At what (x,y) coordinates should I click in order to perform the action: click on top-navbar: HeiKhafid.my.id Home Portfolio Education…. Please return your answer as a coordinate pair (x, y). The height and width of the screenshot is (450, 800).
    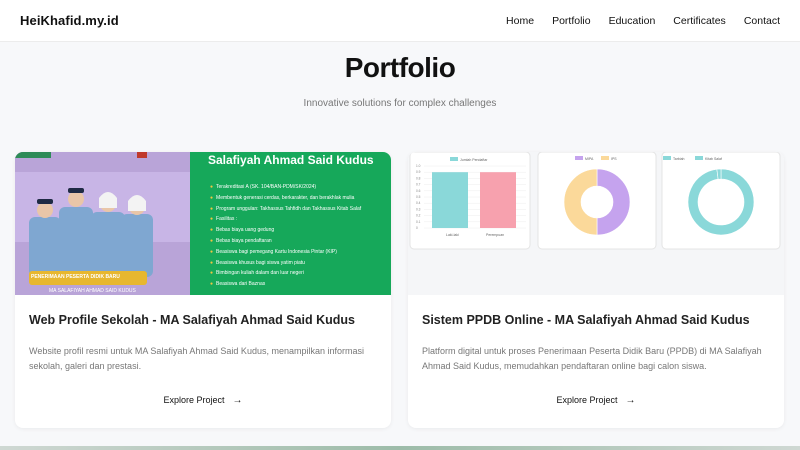
    Looking at the image, I should click on (400, 21).